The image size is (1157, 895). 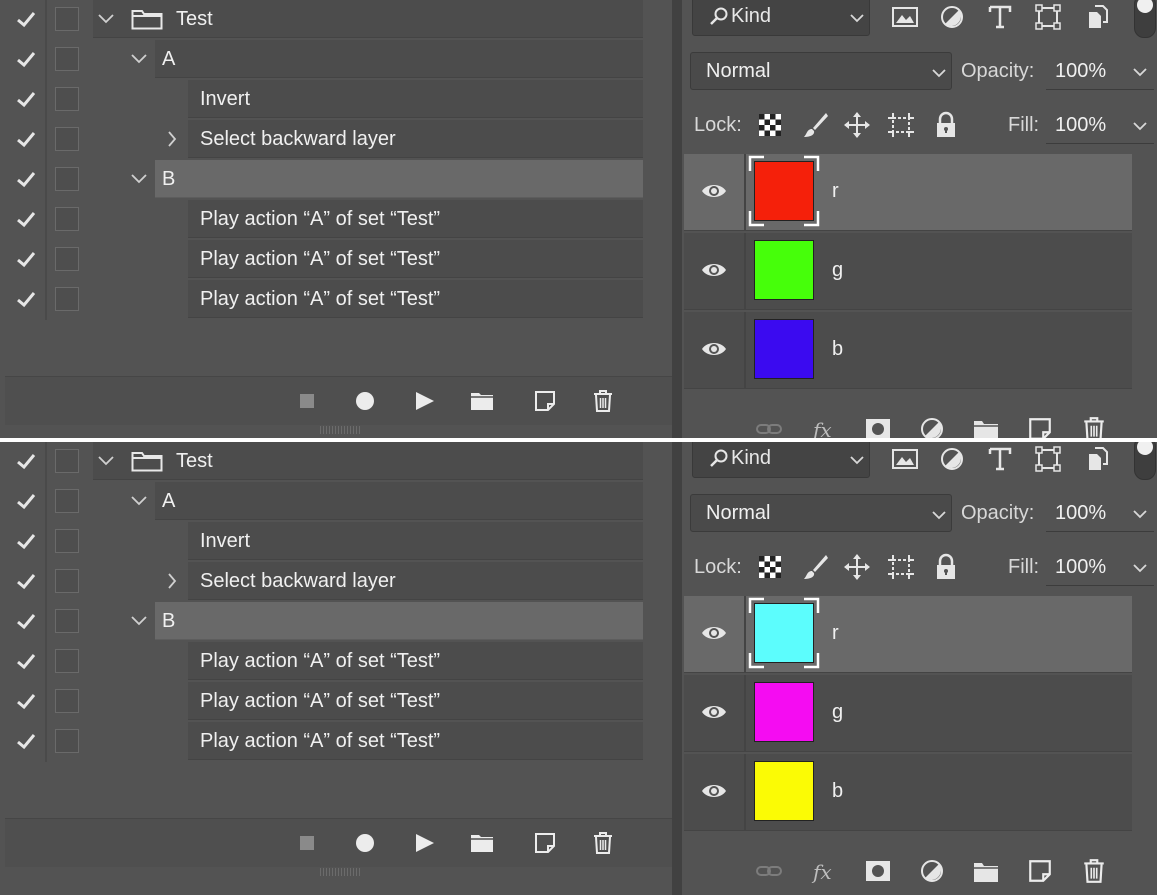 I want to click on record-button, so click(x=365, y=401).